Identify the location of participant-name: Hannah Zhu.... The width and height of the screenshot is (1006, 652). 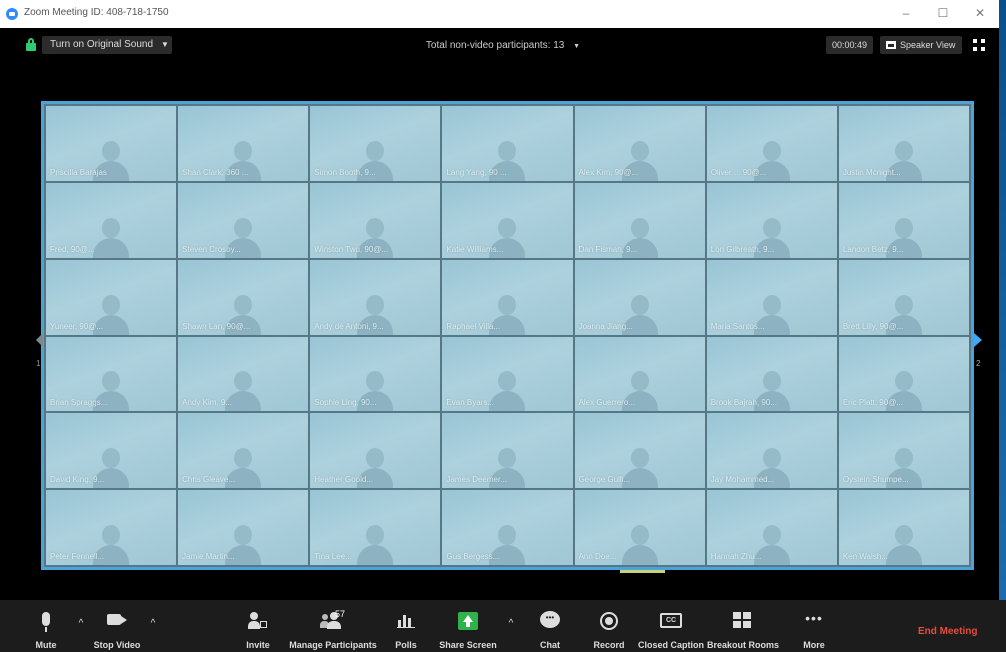
(736, 556).